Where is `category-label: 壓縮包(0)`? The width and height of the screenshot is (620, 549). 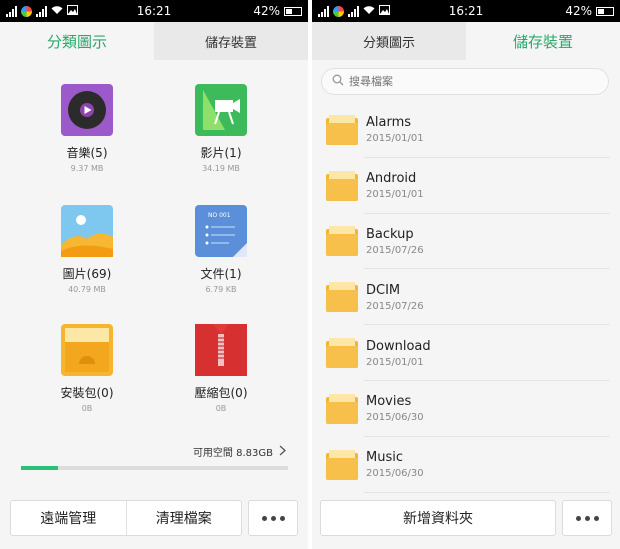
category-label: 壓縮包(0) is located at coordinates (221, 393).